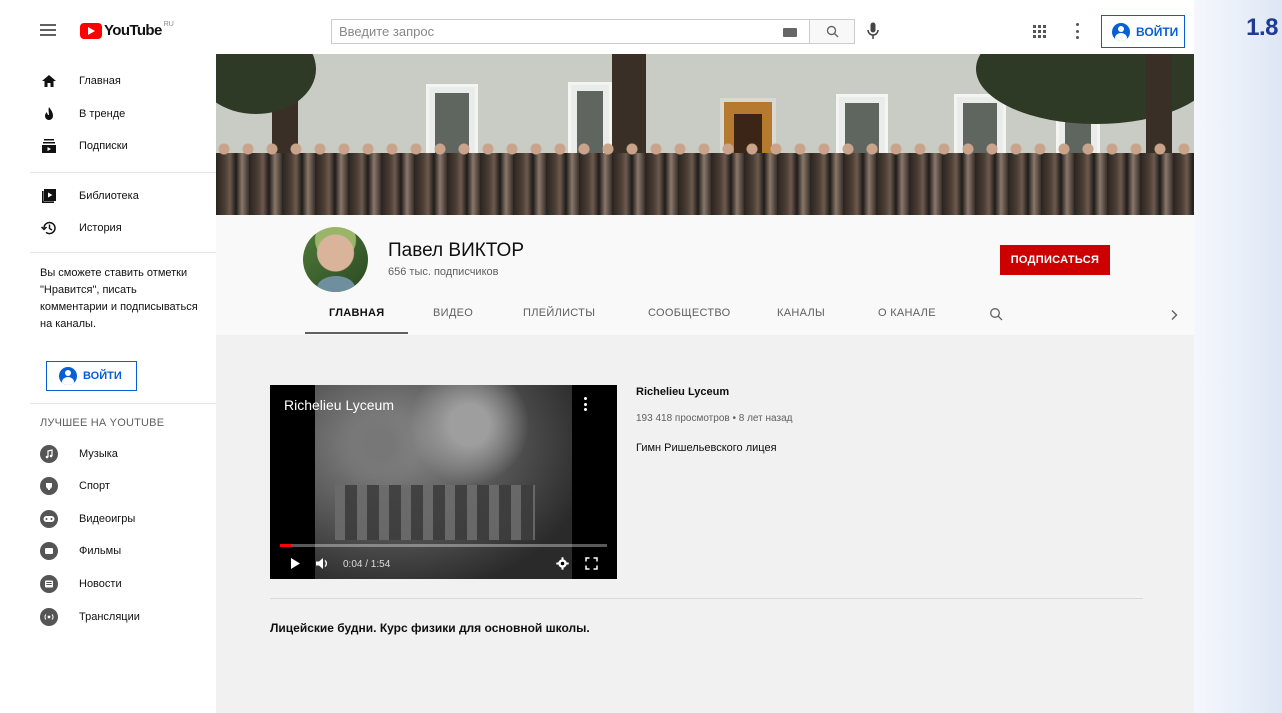 The width and height of the screenshot is (1282, 713). Describe the element at coordinates (1039, 31) in the screenshot. I see `apps-icon` at that location.